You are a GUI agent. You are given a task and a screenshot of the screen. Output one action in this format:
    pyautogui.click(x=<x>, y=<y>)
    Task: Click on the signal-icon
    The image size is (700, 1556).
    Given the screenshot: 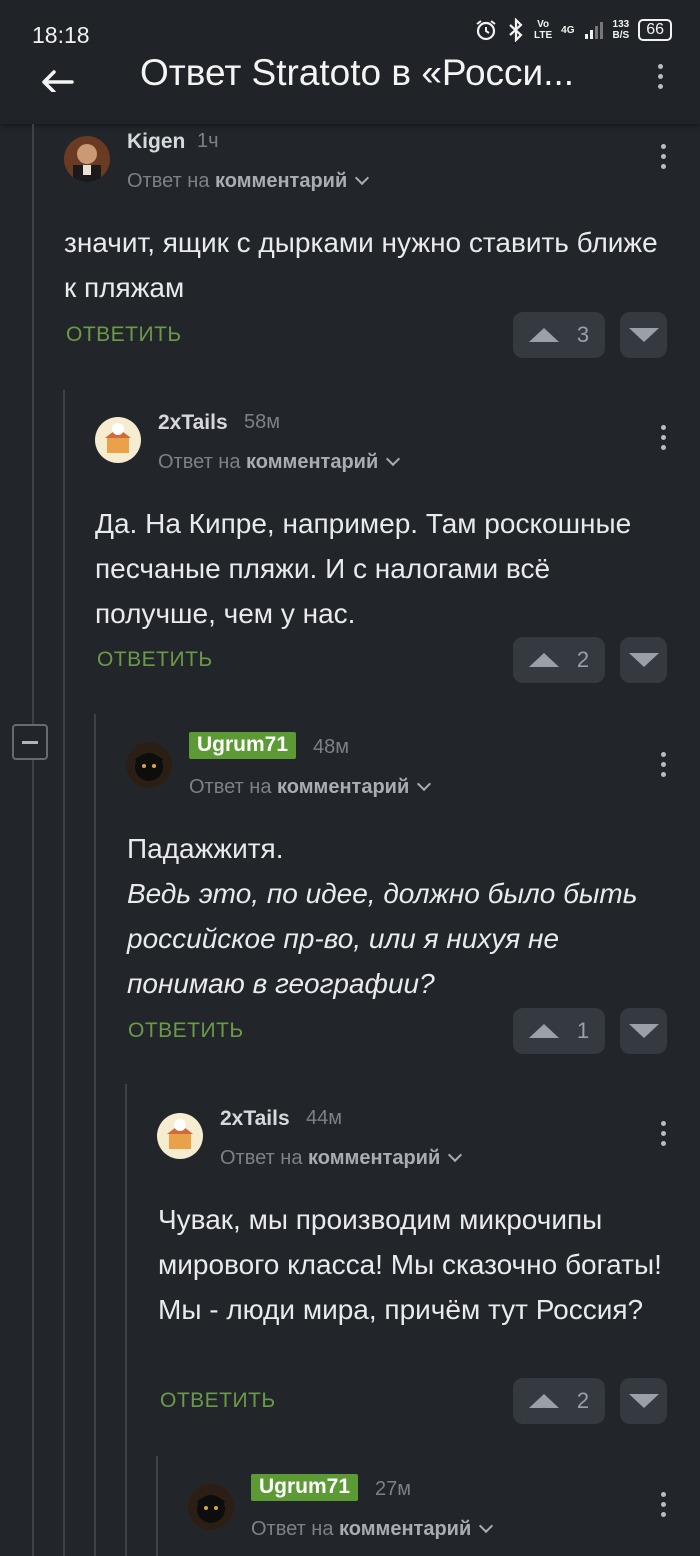 What is the action you would take?
    pyautogui.click(x=593, y=30)
    